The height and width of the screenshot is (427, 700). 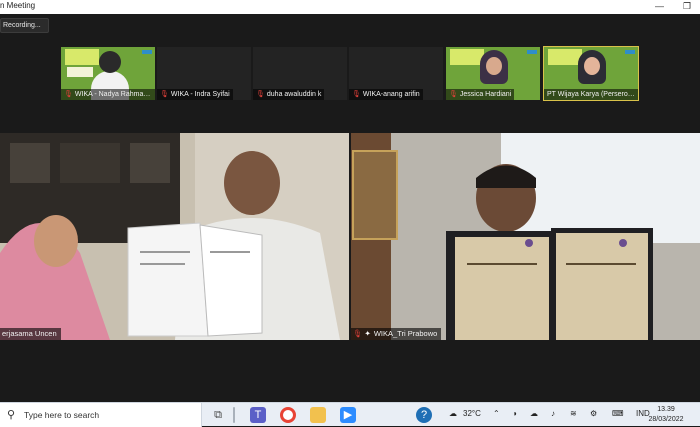 I want to click on taskbar-search-box: ⚲ Type here to search, so click(x=101, y=415).